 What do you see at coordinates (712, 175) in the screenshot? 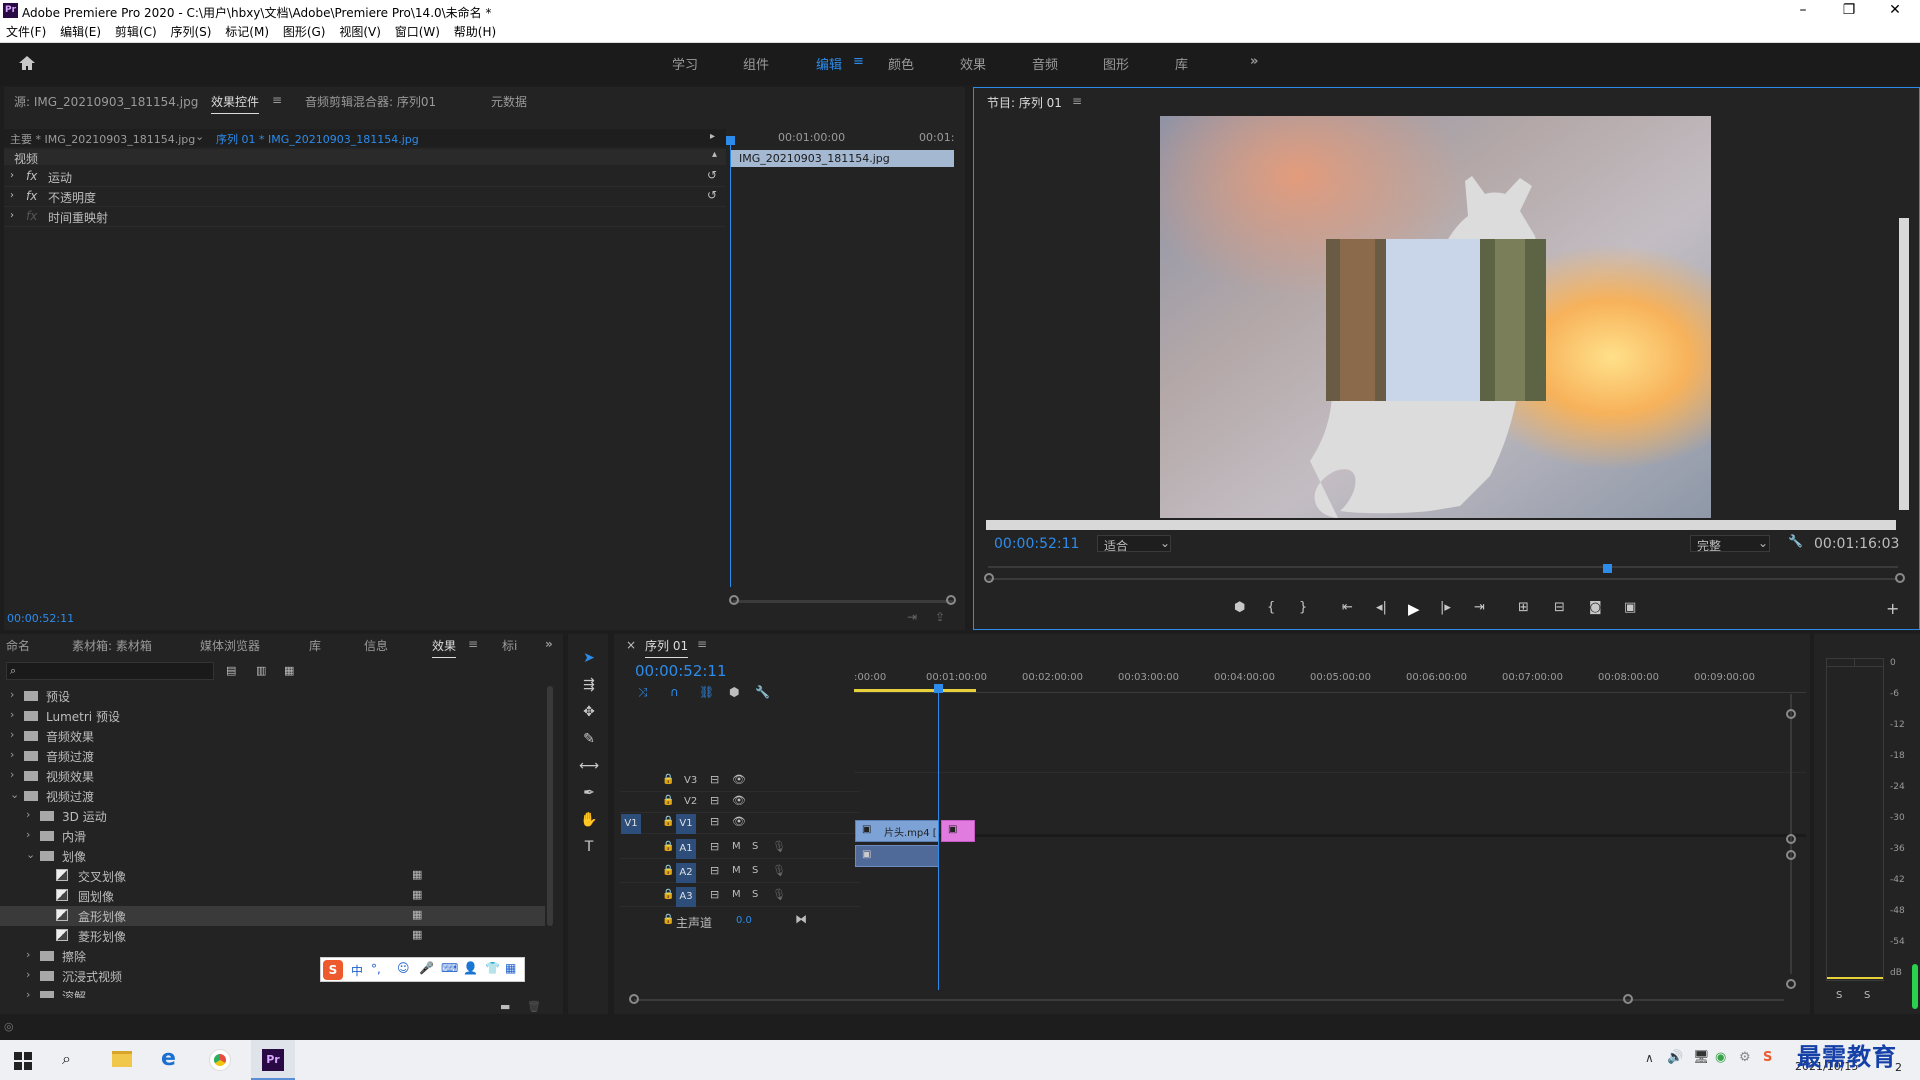
I see `reset-icon: ↺` at bounding box center [712, 175].